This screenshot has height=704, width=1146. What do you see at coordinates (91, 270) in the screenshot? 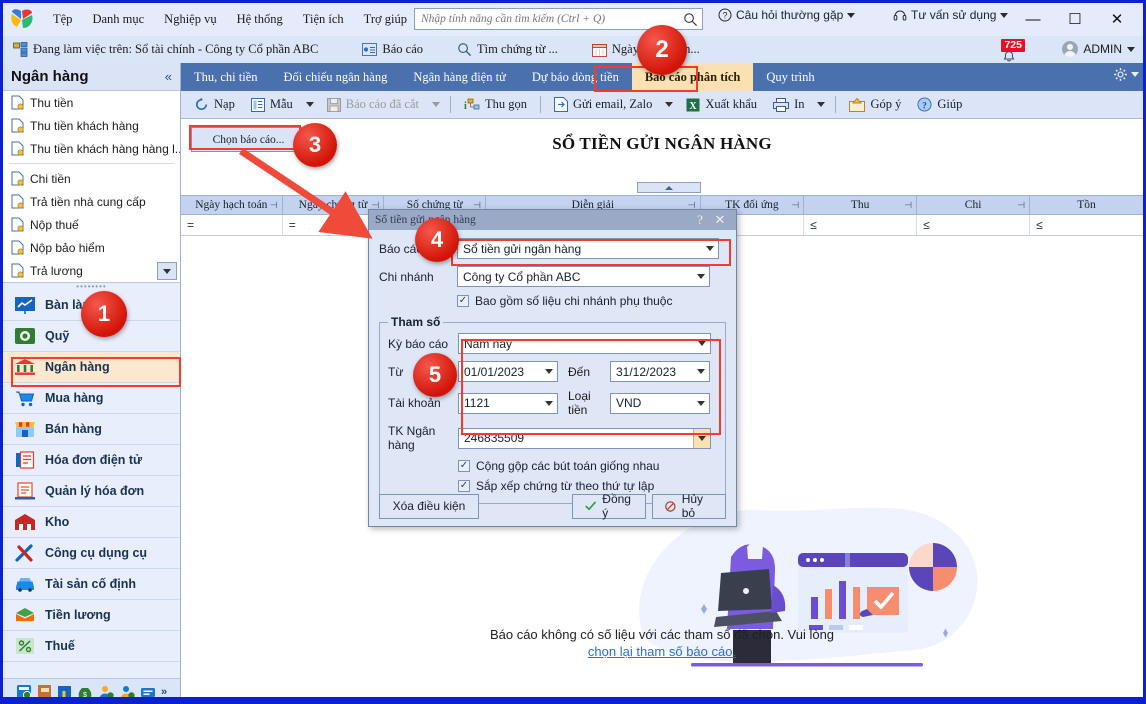
I see `sidebar-doc-tra-luong: Trả lương` at bounding box center [91, 270].